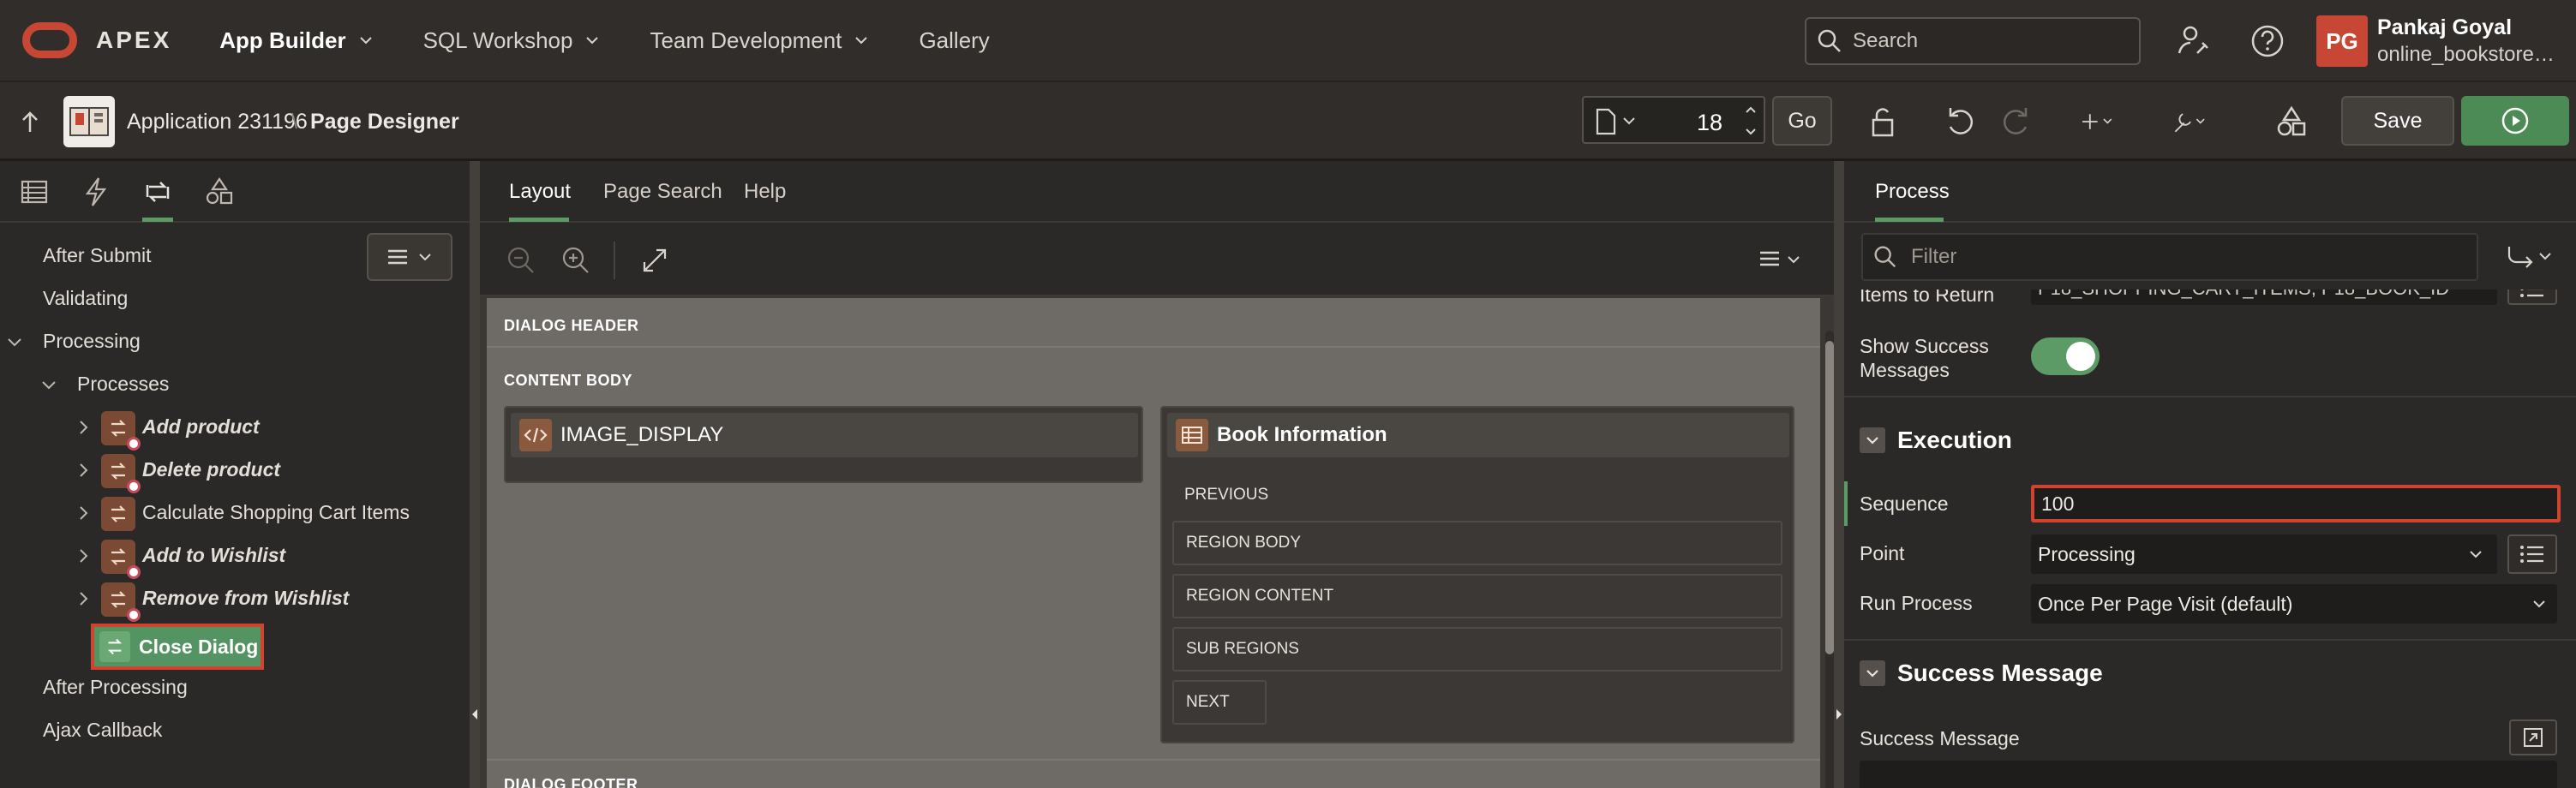  Describe the element at coordinates (2294, 604) in the screenshot. I see `run-process-select: Once Per Page Visit (default)` at that location.